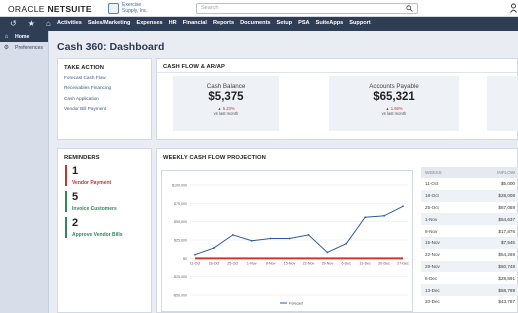 The height and width of the screenshot is (313, 518). What do you see at coordinates (469, 290) in the screenshot?
I see `table-row: 13-Dec $58,789` at bounding box center [469, 290].